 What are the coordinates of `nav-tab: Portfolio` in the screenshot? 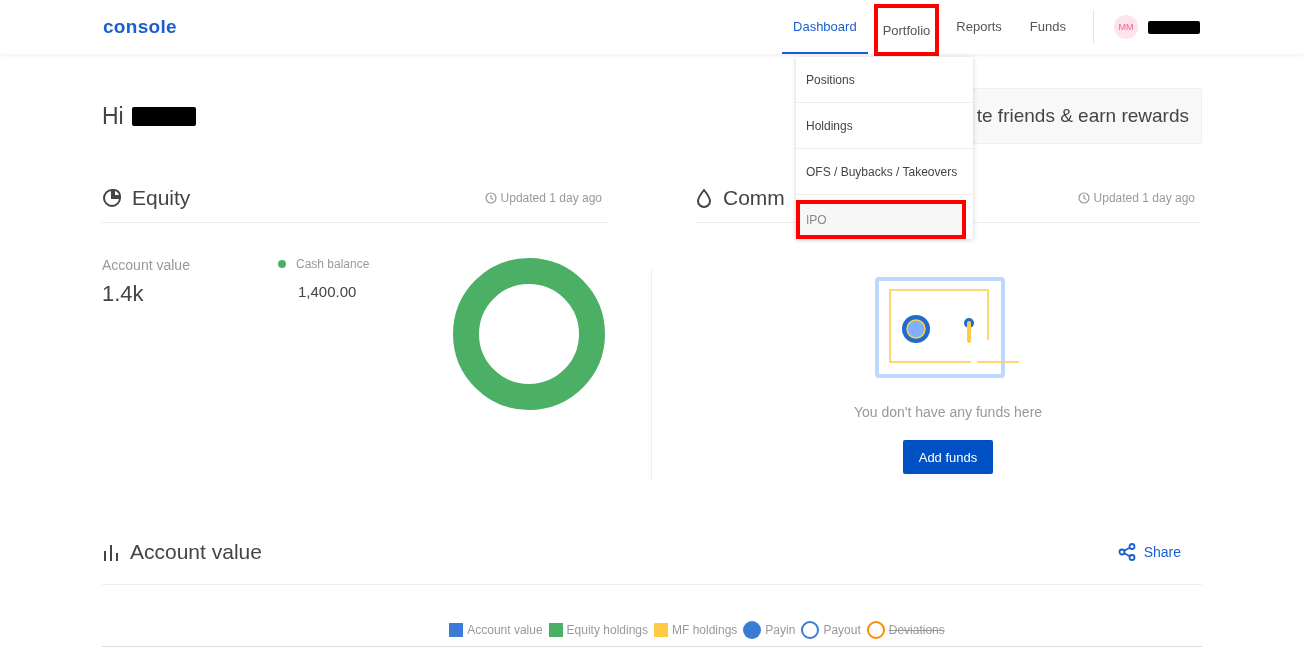 It's located at (906, 30).